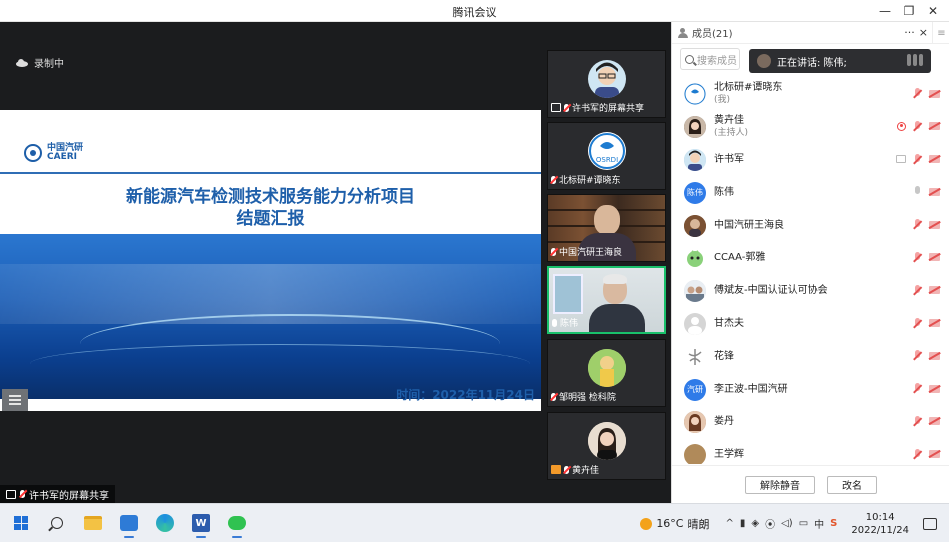  I want to click on members-title: 成员(21), so click(712, 34).